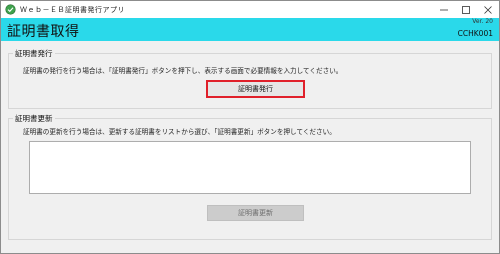  I want to click on certificate-app-icon, so click(10, 9).